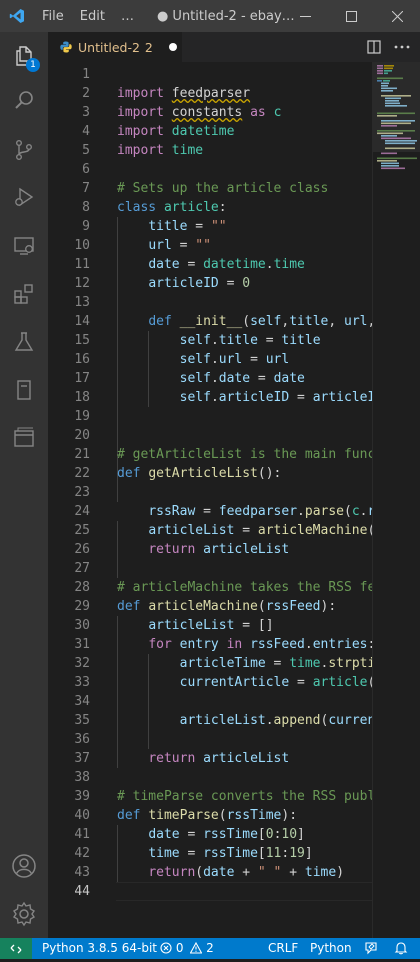 The width and height of the screenshot is (420, 962). What do you see at coordinates (82, 739) in the screenshot?
I see `code-line: 36` at bounding box center [82, 739].